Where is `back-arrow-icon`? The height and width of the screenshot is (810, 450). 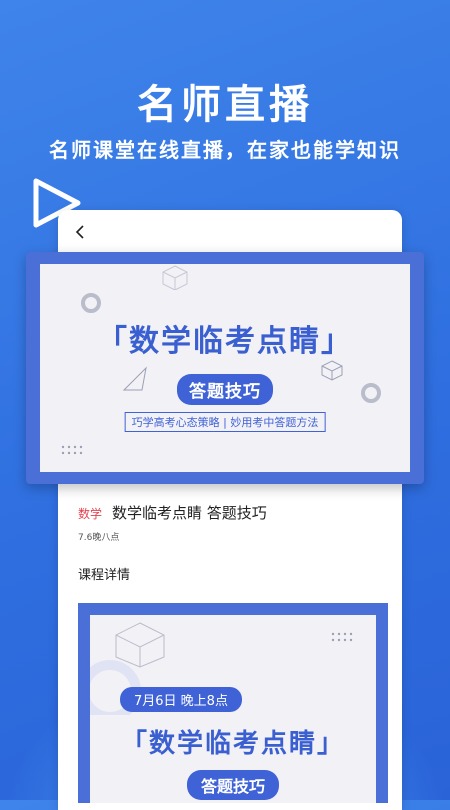
back-arrow-icon is located at coordinates (80, 232).